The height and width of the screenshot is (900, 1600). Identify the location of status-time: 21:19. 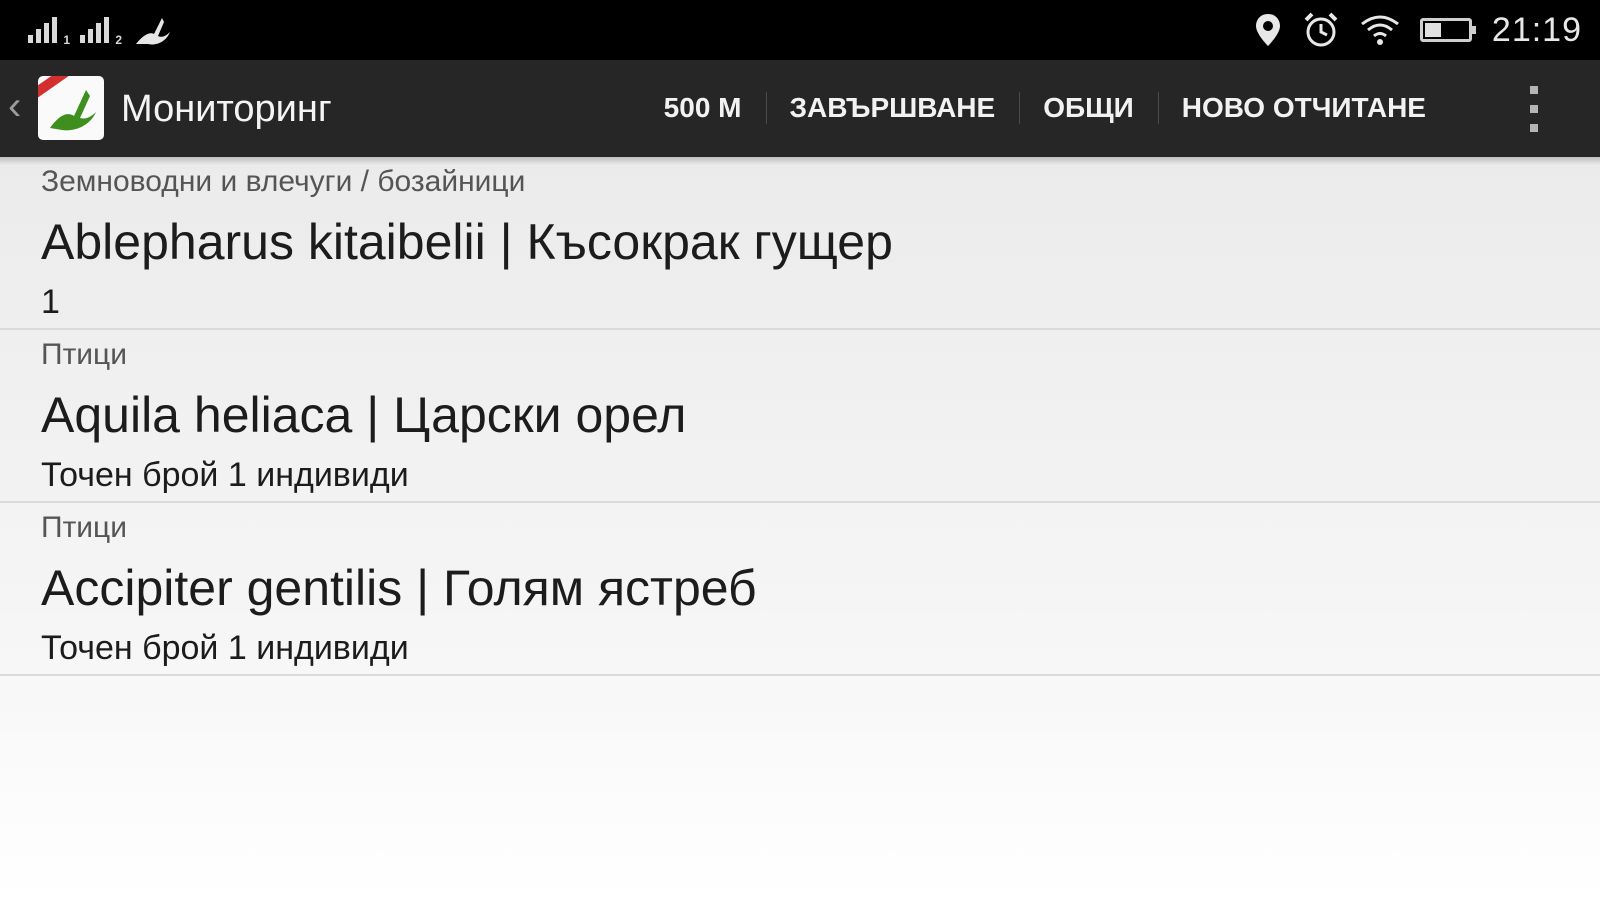
(1536, 29).